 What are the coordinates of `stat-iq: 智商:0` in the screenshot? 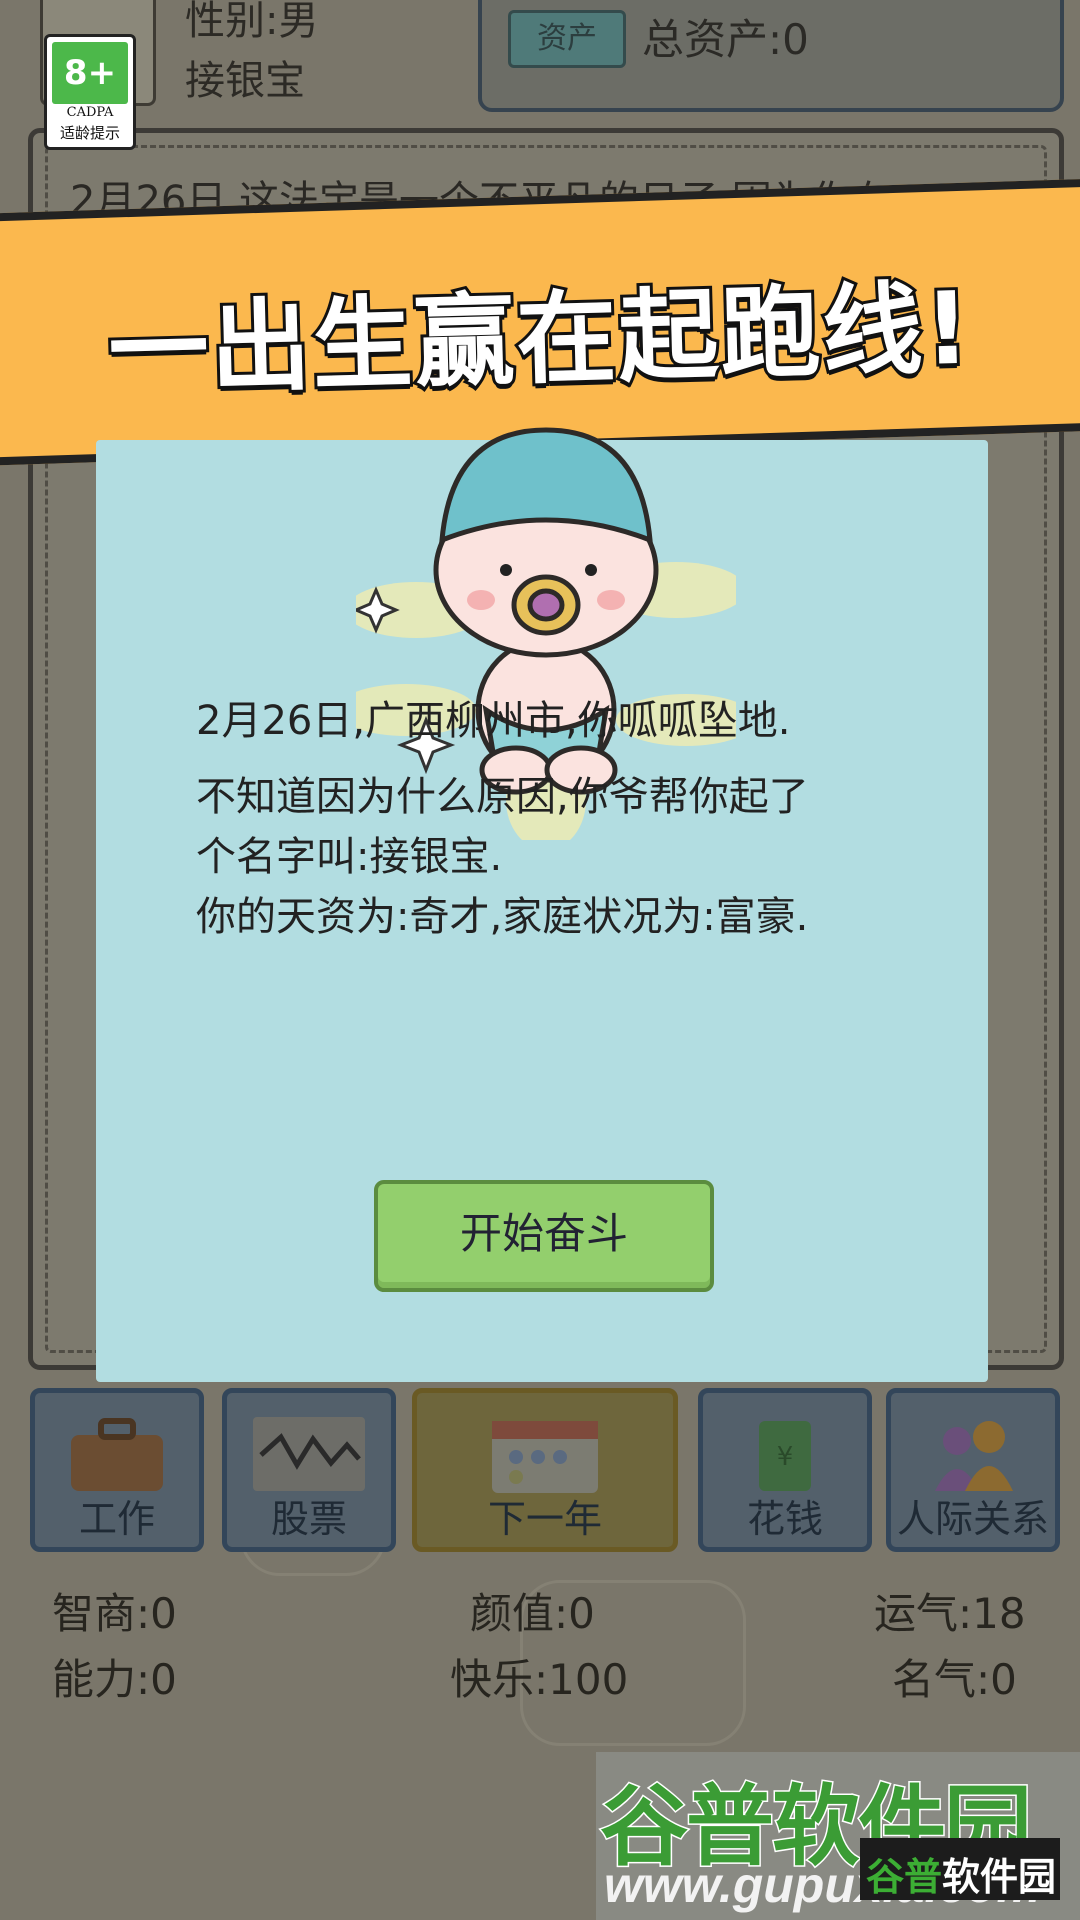 It's located at (114, 1613).